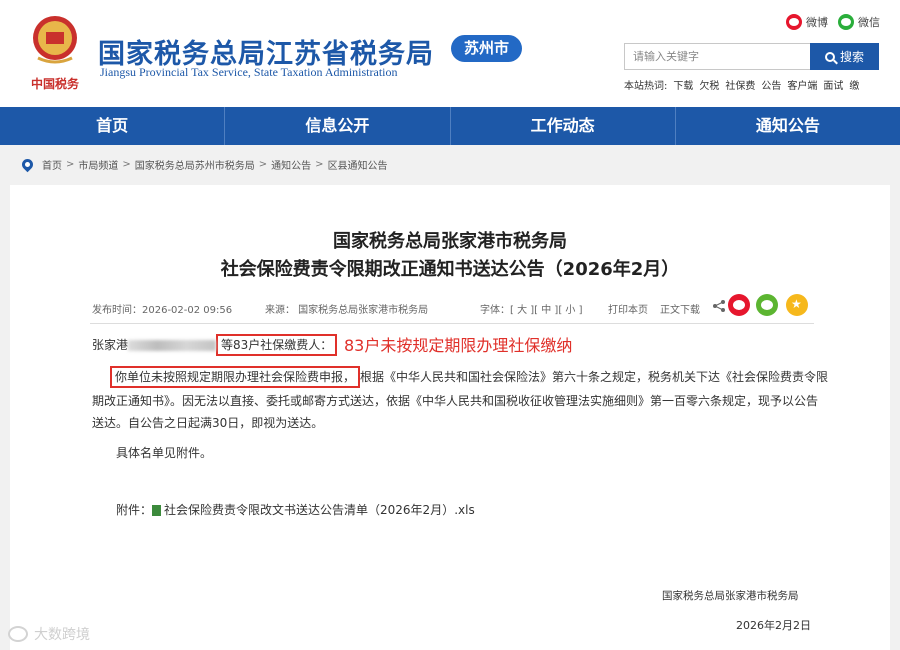 This screenshot has width=900, height=650. I want to click on weibo-link: 微博, so click(807, 22).